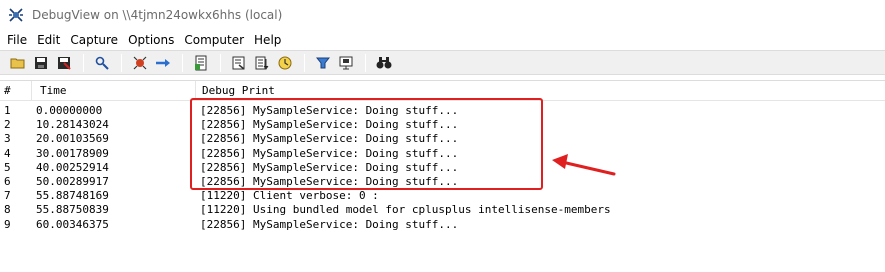 This screenshot has height=272, width=885. Describe the element at coordinates (72, 224) in the screenshot. I see `row-time: 60.00346375` at that location.